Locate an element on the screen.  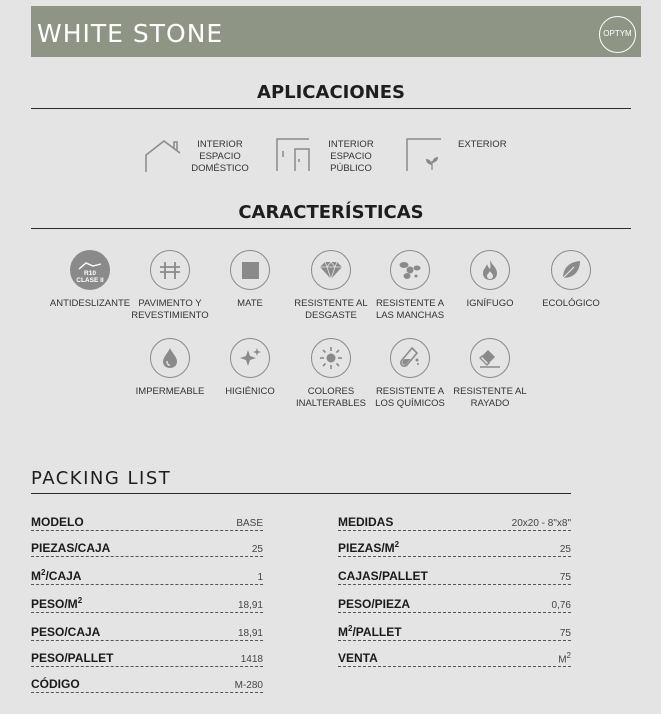
feature-higienico: HIGIÉNICO is located at coordinates (250, 368).